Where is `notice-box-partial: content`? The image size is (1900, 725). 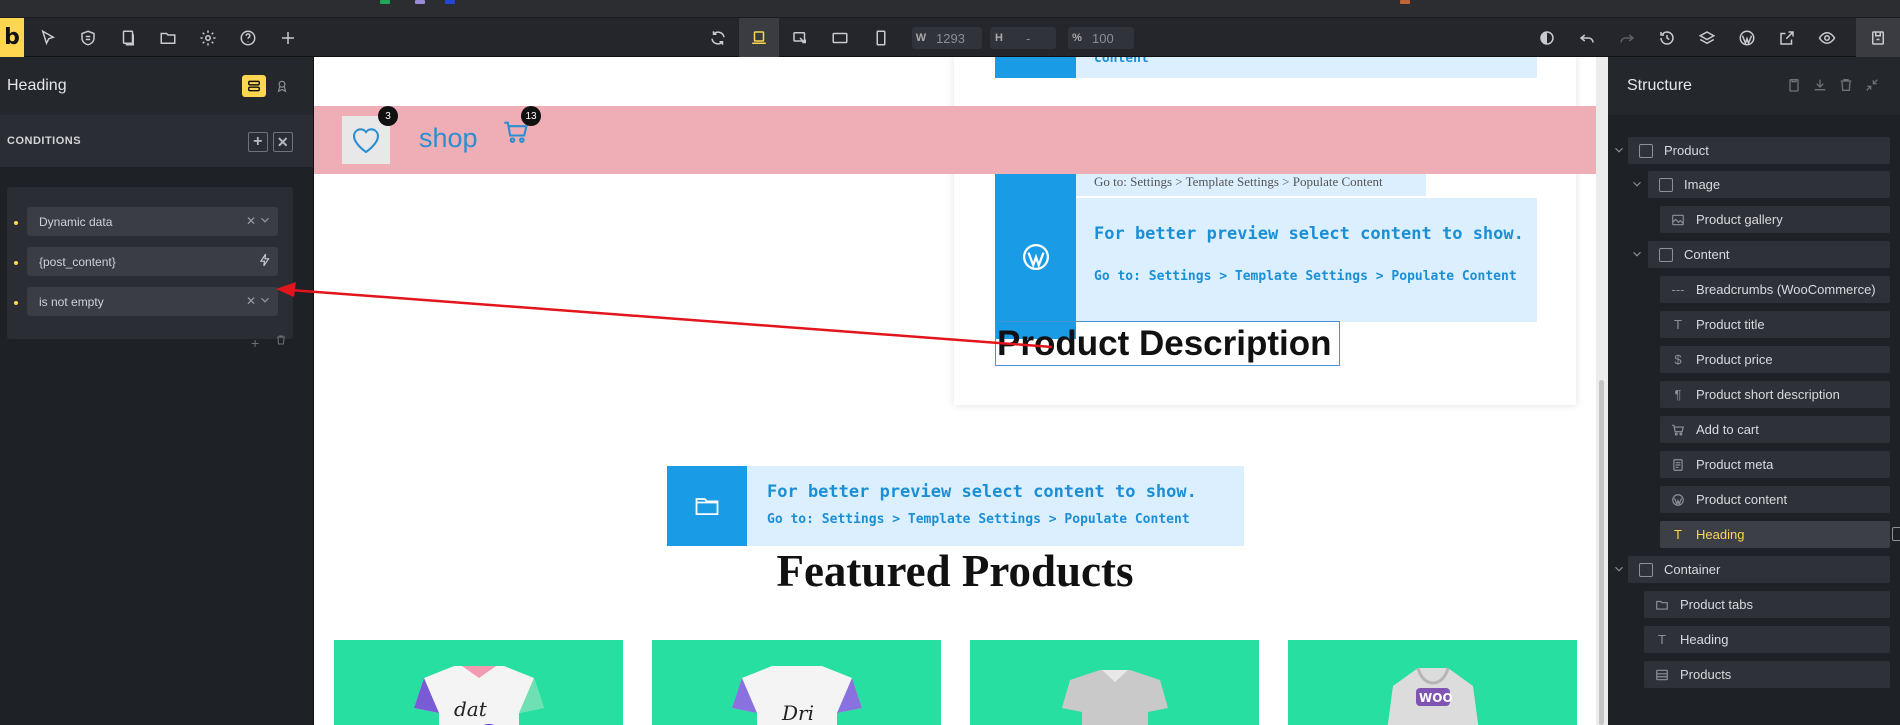
notice-box-partial: content is located at coordinates (1306, 67).